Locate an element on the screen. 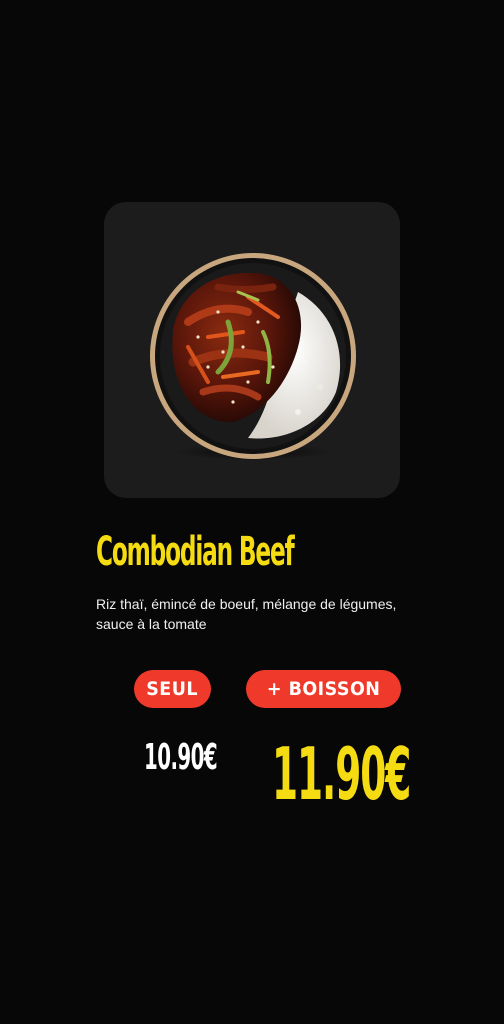 The image size is (504, 1024). option-boisson-label: + BOISSON is located at coordinates (323, 689).